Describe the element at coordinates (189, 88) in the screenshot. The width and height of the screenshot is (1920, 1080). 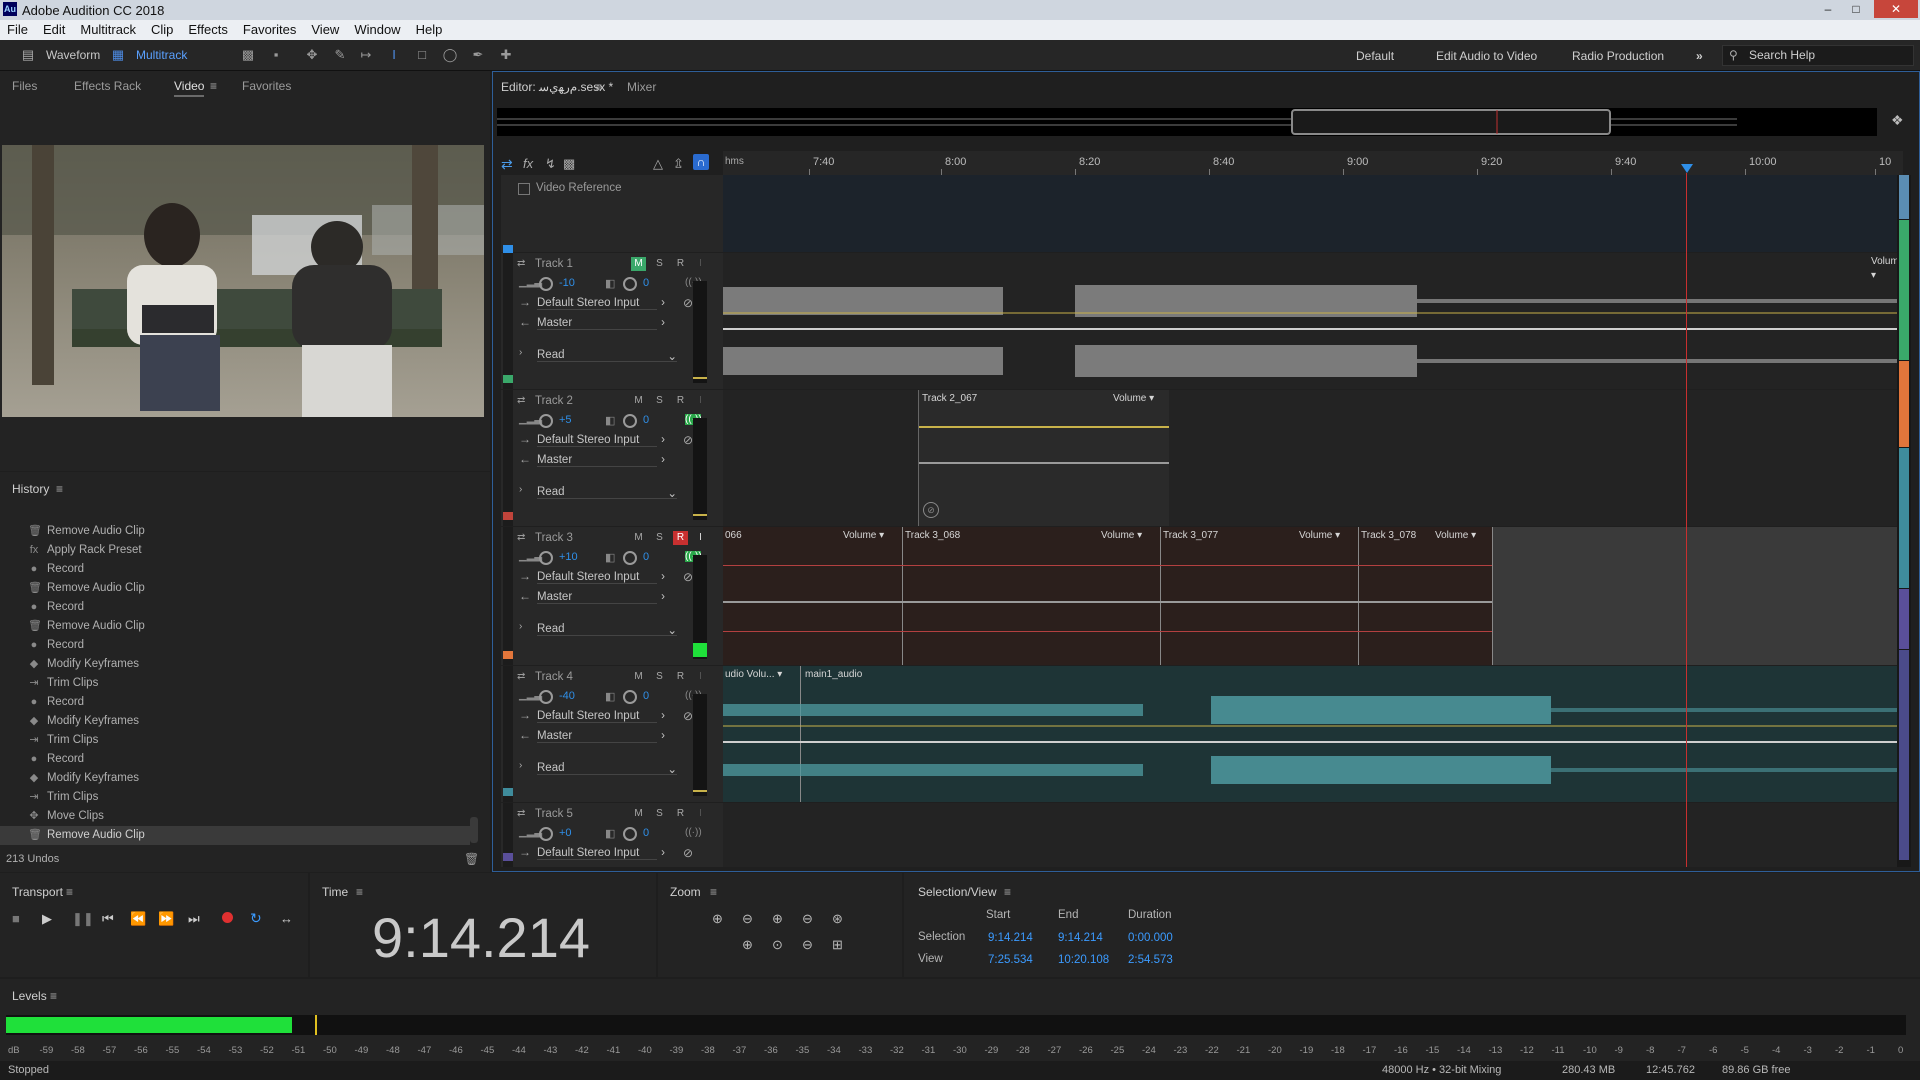
I see `tab-video: Video` at that location.